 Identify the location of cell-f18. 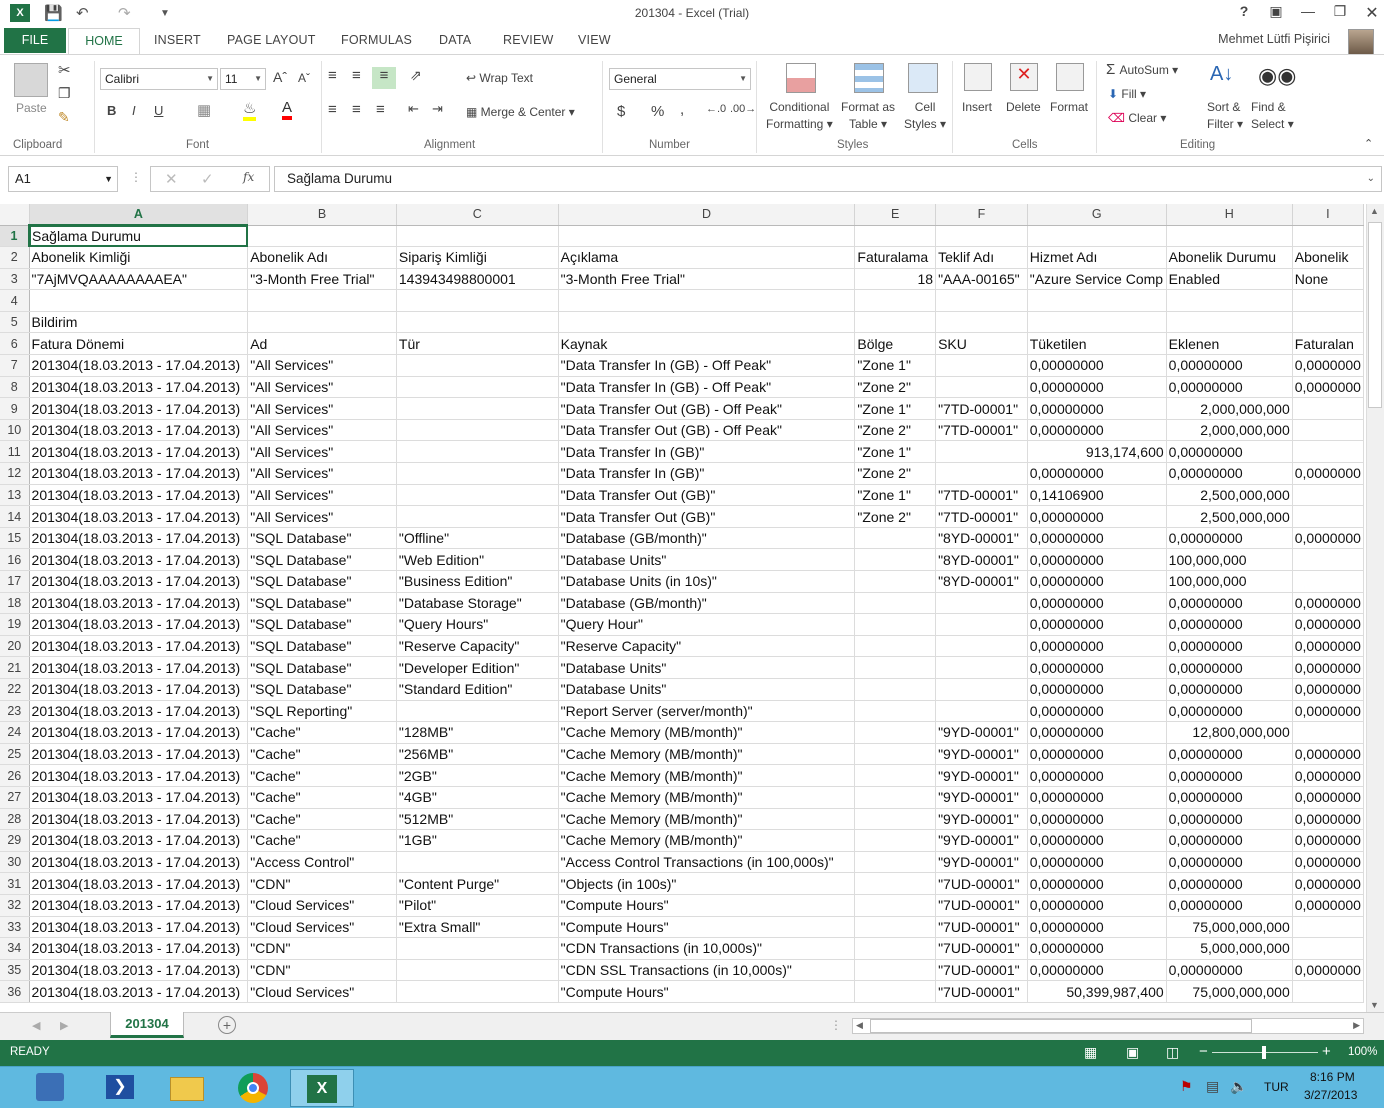
(981, 603).